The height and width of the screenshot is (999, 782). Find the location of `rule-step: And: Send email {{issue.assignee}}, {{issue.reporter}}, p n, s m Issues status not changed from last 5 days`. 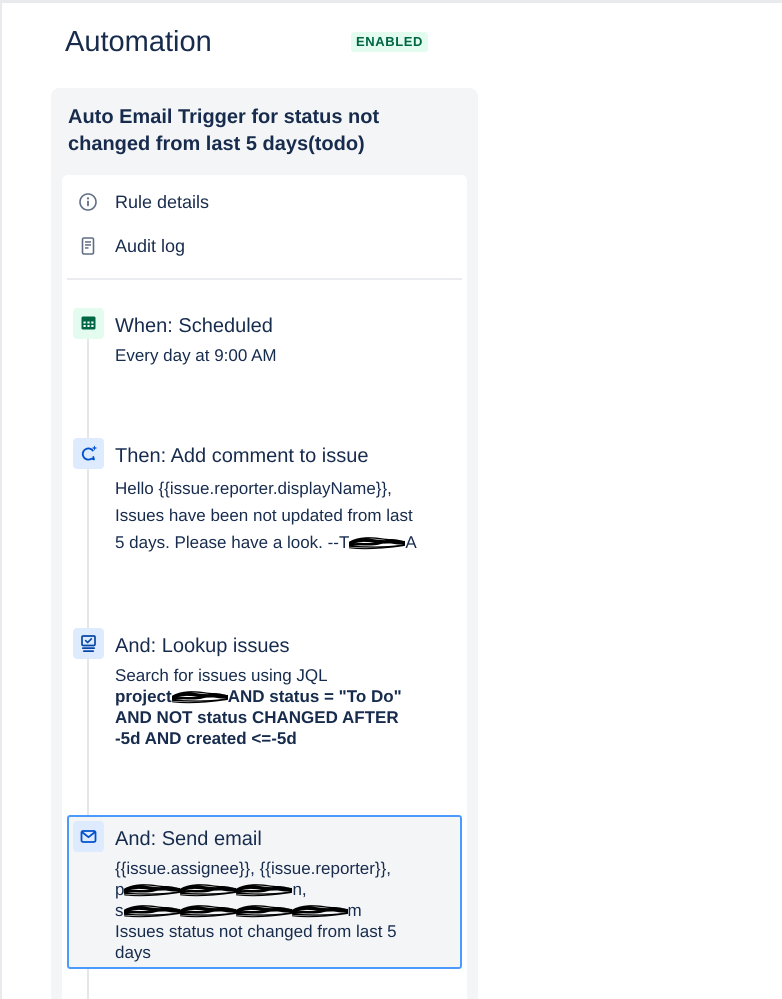

rule-step: And: Send email {{issue.assignee}}, {{issue.reporter}}, p n, s m Issues status not changed from last 5 days is located at coordinates (264, 892).